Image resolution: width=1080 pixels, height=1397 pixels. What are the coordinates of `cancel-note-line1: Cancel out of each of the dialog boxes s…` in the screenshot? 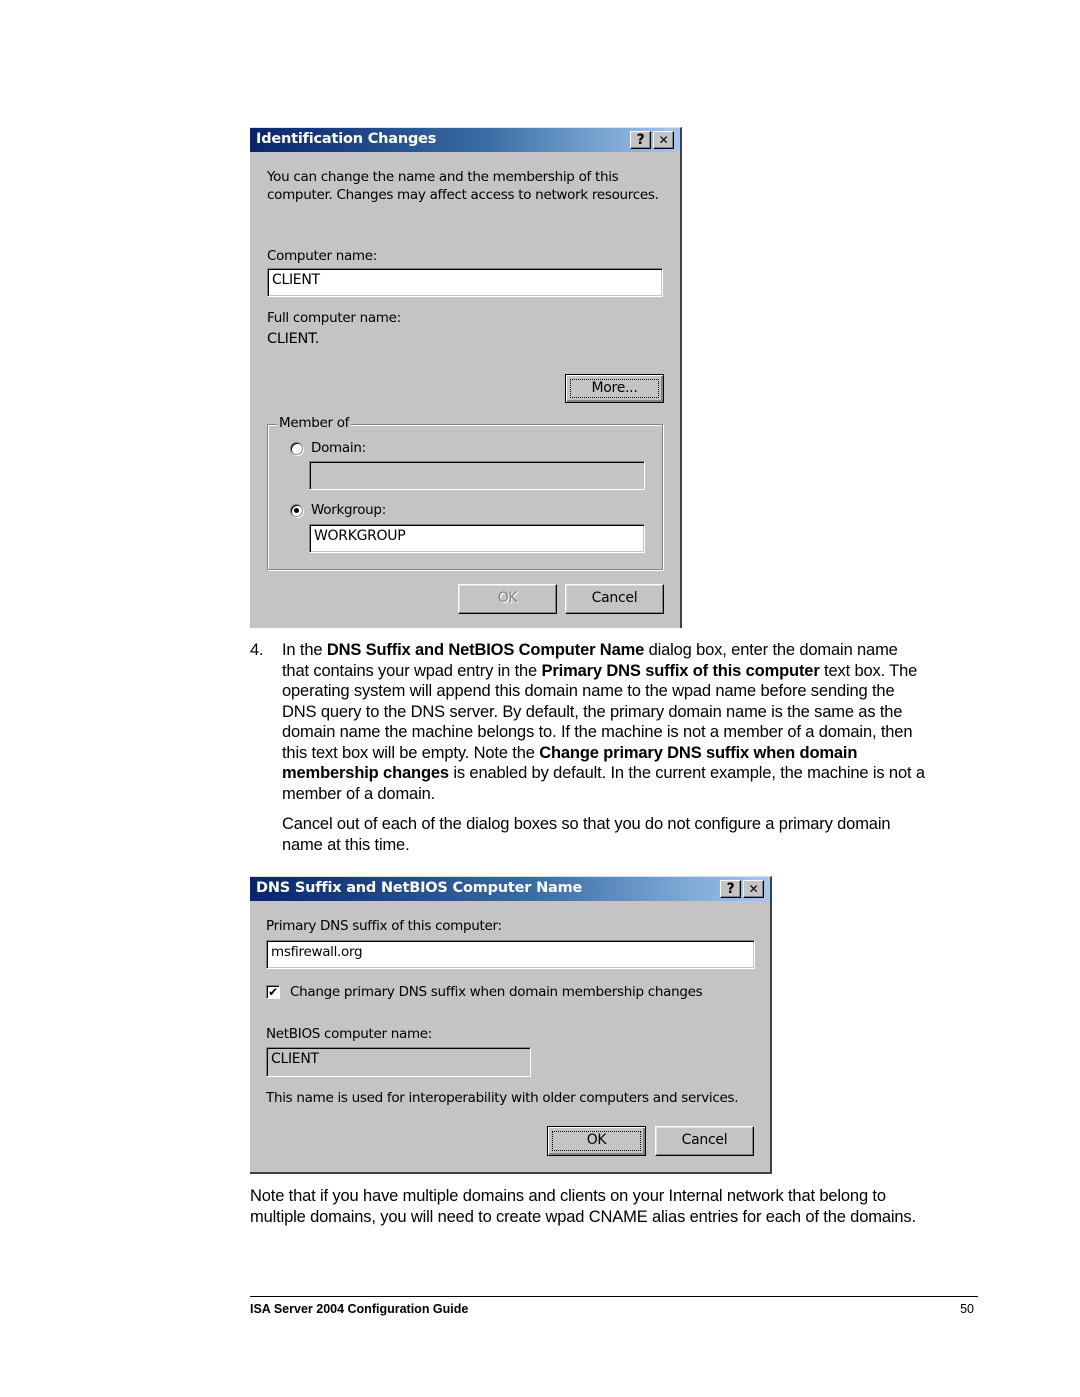 It's located at (586, 824).